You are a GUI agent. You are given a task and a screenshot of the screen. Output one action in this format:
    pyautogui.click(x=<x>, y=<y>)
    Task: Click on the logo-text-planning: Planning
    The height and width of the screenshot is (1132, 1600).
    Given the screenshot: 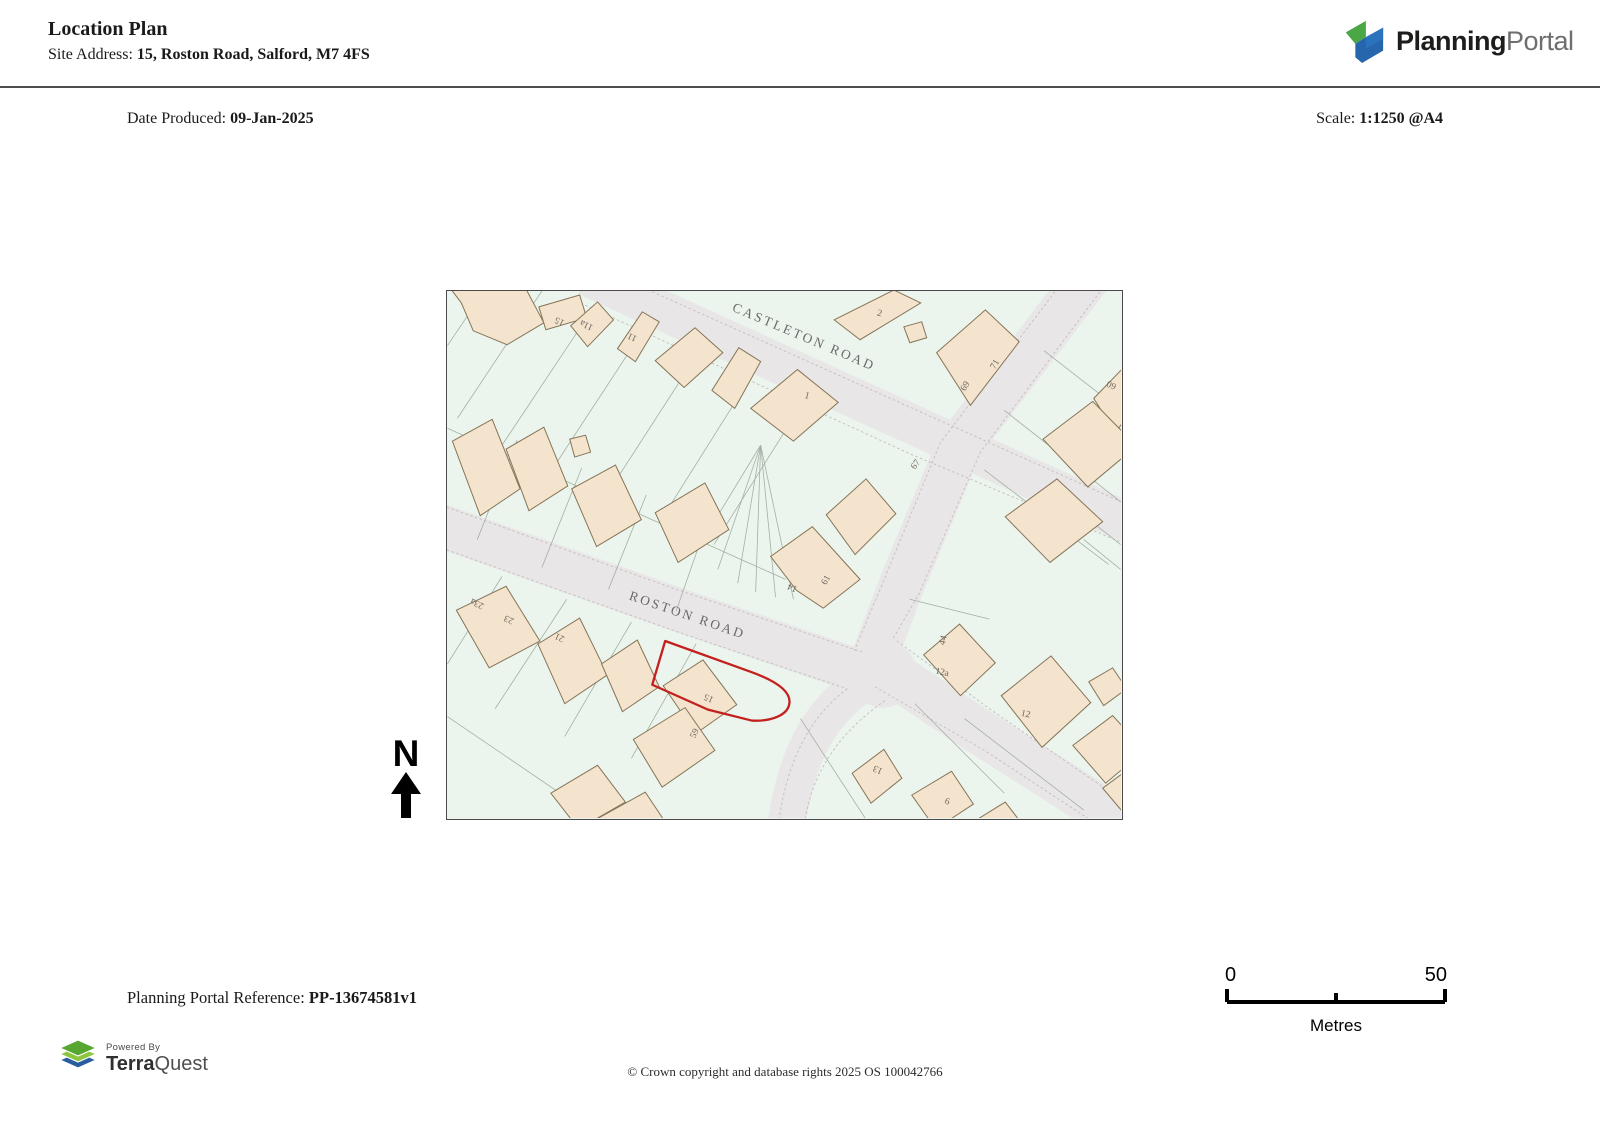 What is the action you would take?
    pyautogui.click(x=1451, y=40)
    